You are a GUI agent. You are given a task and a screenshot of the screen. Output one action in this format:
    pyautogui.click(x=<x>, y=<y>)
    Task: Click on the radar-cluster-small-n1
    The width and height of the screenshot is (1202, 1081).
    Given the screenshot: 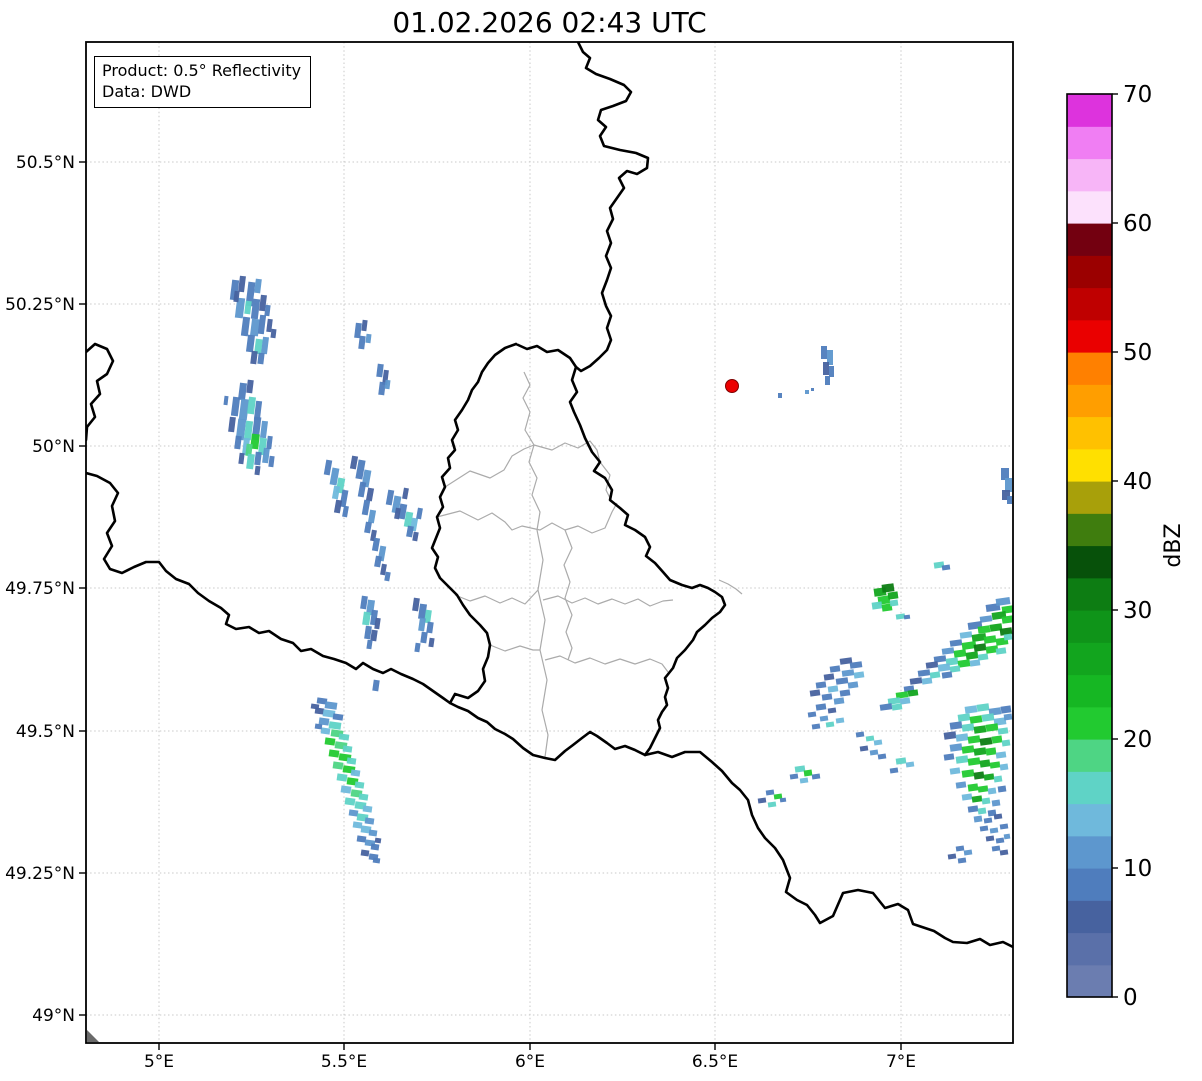 What is the action you would take?
    pyautogui.click(x=363, y=334)
    